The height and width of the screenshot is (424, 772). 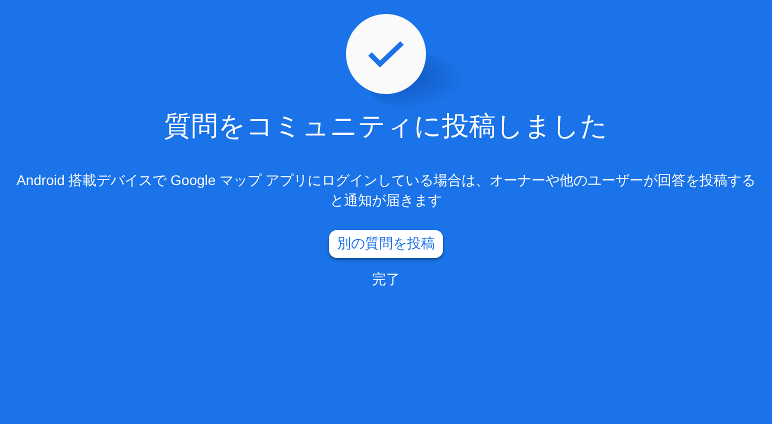 What do you see at coordinates (386, 244) in the screenshot?
I see `post-another-button: 別の質問を投稿` at bounding box center [386, 244].